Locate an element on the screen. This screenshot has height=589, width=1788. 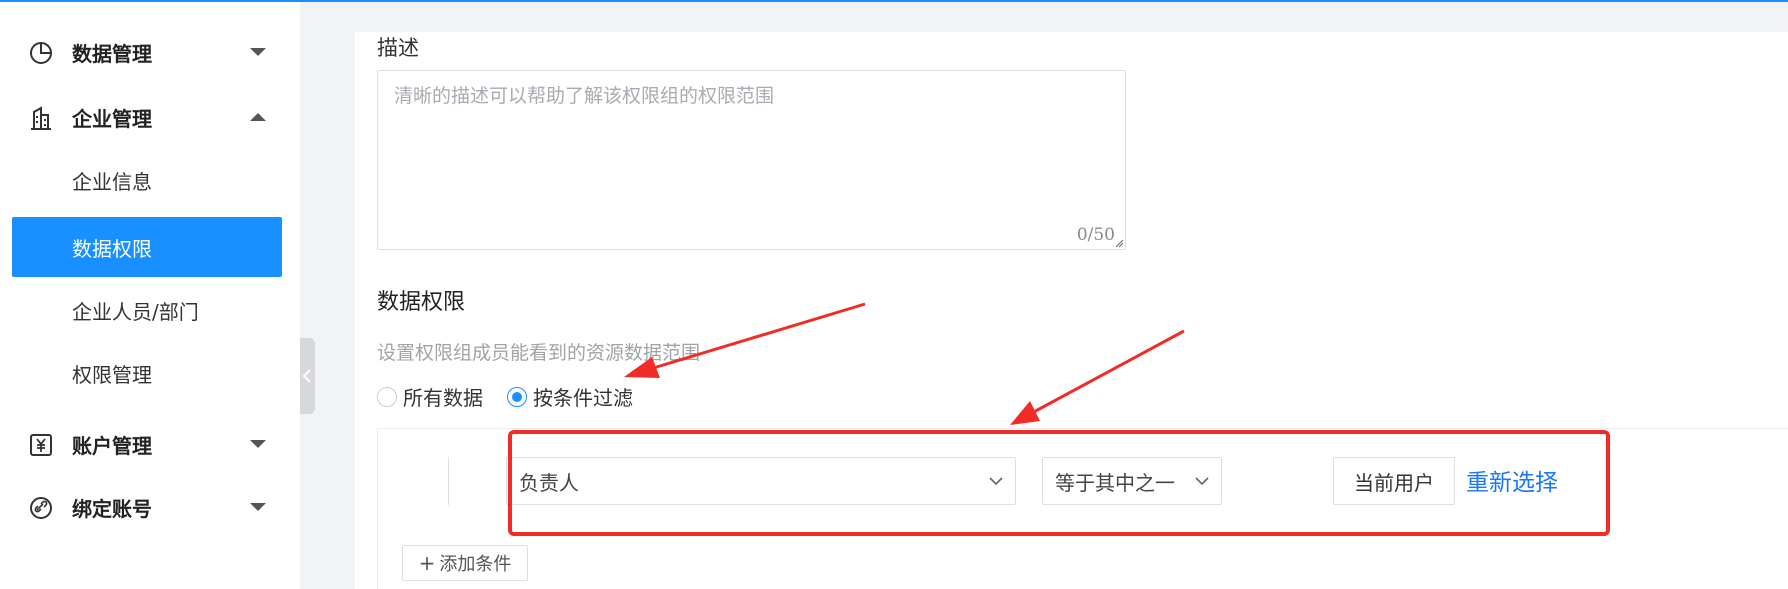
sidebar-item-enterprise-management: 企业管理 is located at coordinates (150, 117).